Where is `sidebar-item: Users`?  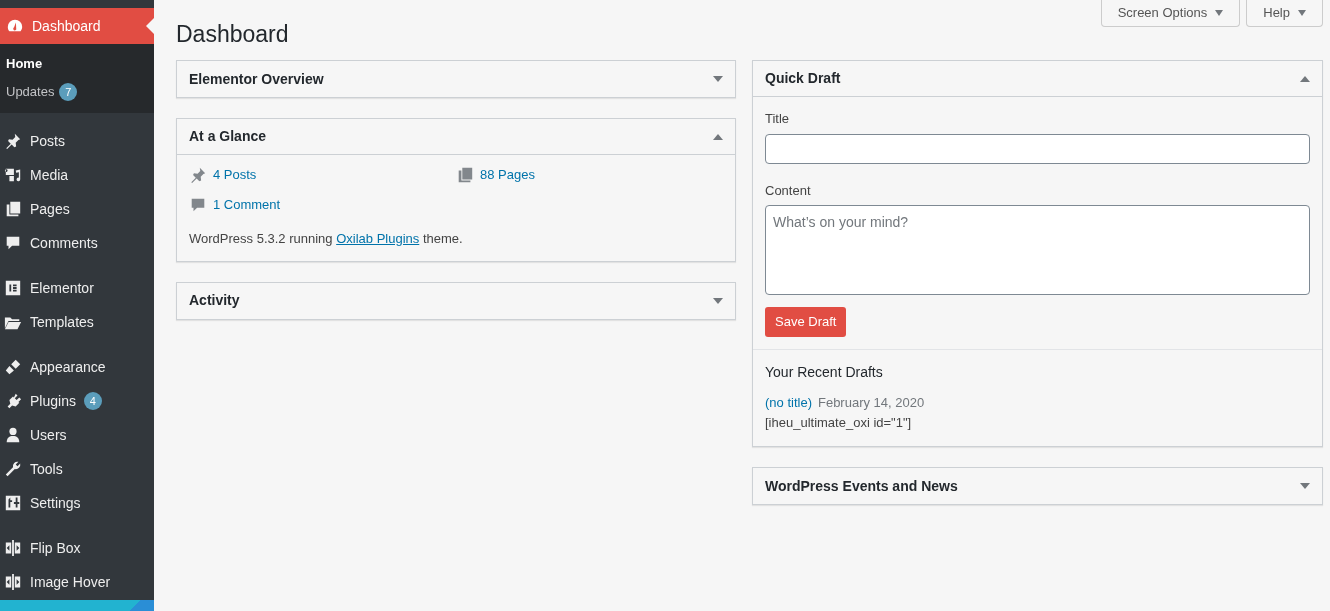
sidebar-item: Users is located at coordinates (77, 435).